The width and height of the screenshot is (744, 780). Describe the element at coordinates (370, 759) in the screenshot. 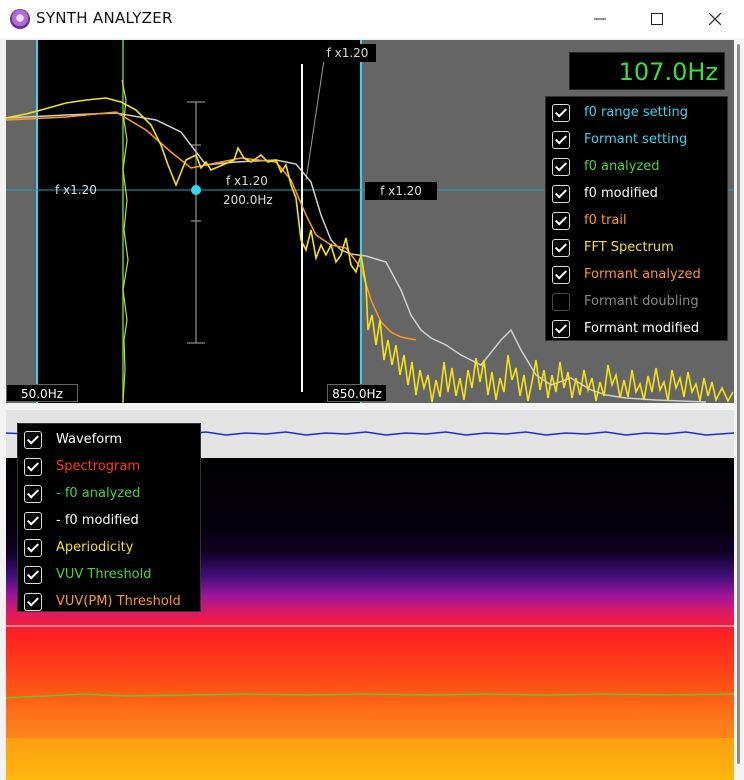

I see `aperiodicity-band` at that location.